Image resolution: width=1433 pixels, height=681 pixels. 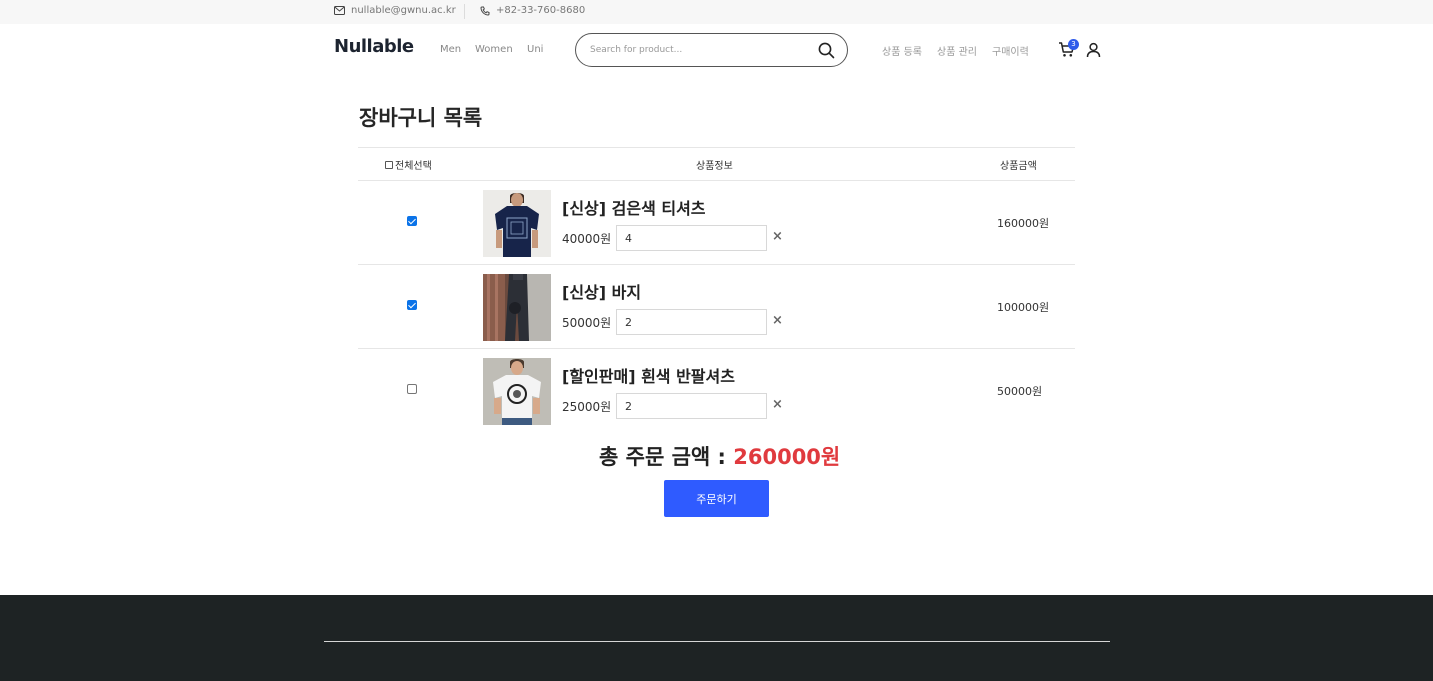 What do you see at coordinates (716, 638) in the screenshot?
I see `site-footer` at bounding box center [716, 638].